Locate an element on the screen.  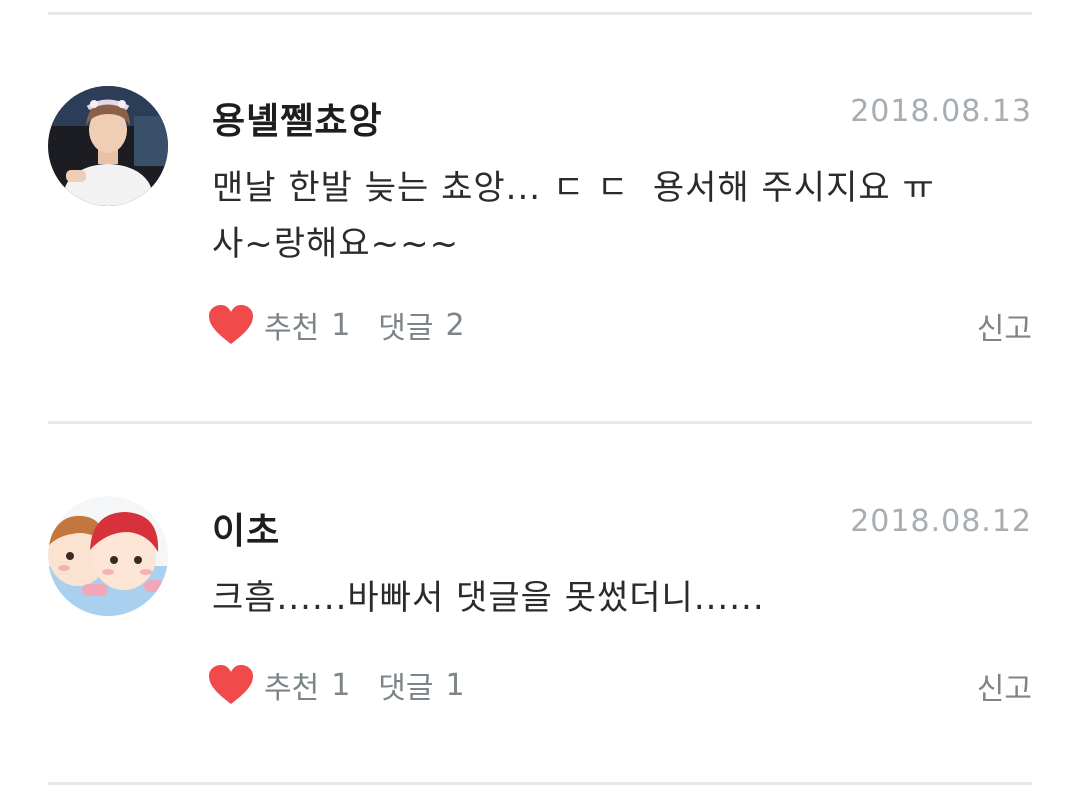
bottom-divider is located at coordinates (540, 783).